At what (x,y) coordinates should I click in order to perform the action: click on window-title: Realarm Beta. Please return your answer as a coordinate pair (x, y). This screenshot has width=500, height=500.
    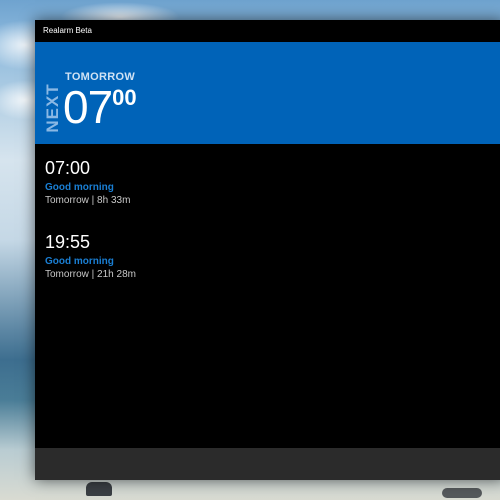
    Looking at the image, I should click on (67, 30).